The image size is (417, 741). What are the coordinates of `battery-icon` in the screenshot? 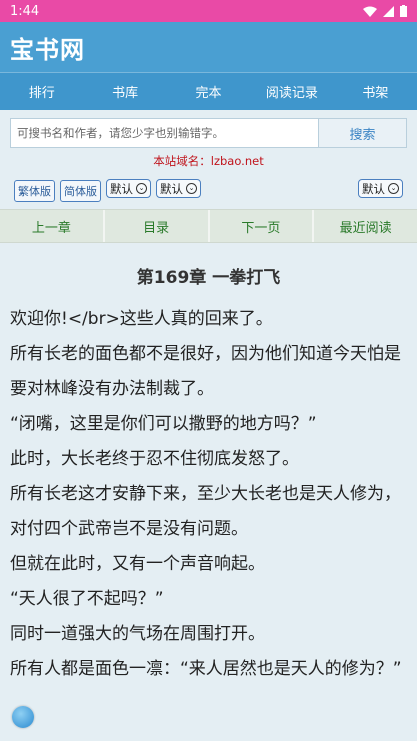 It's located at (403, 11).